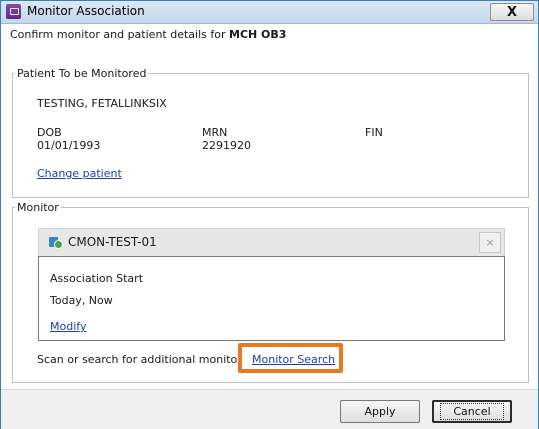 This screenshot has height=429, width=539. What do you see at coordinates (490, 242) in the screenshot?
I see `remove-monitor-button: ×` at bounding box center [490, 242].